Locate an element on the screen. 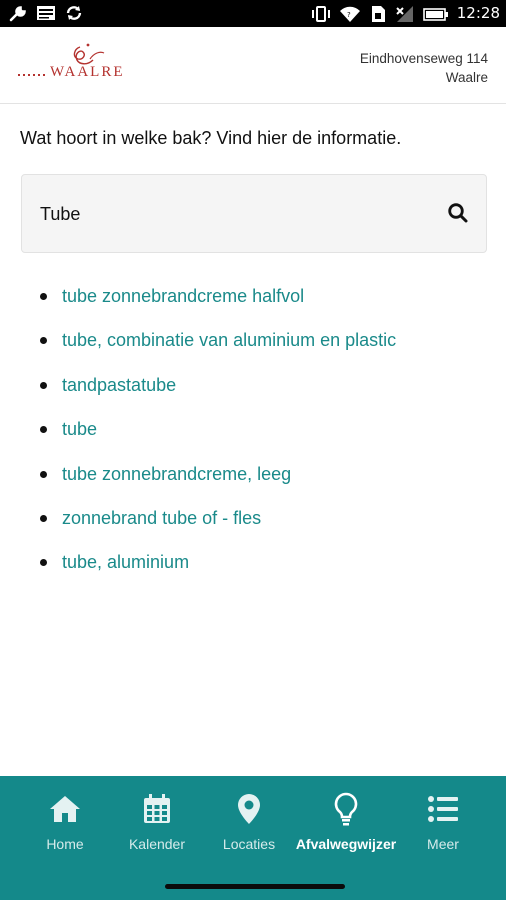  result-link: zonnebrand tube of - fles is located at coordinates (161, 518).